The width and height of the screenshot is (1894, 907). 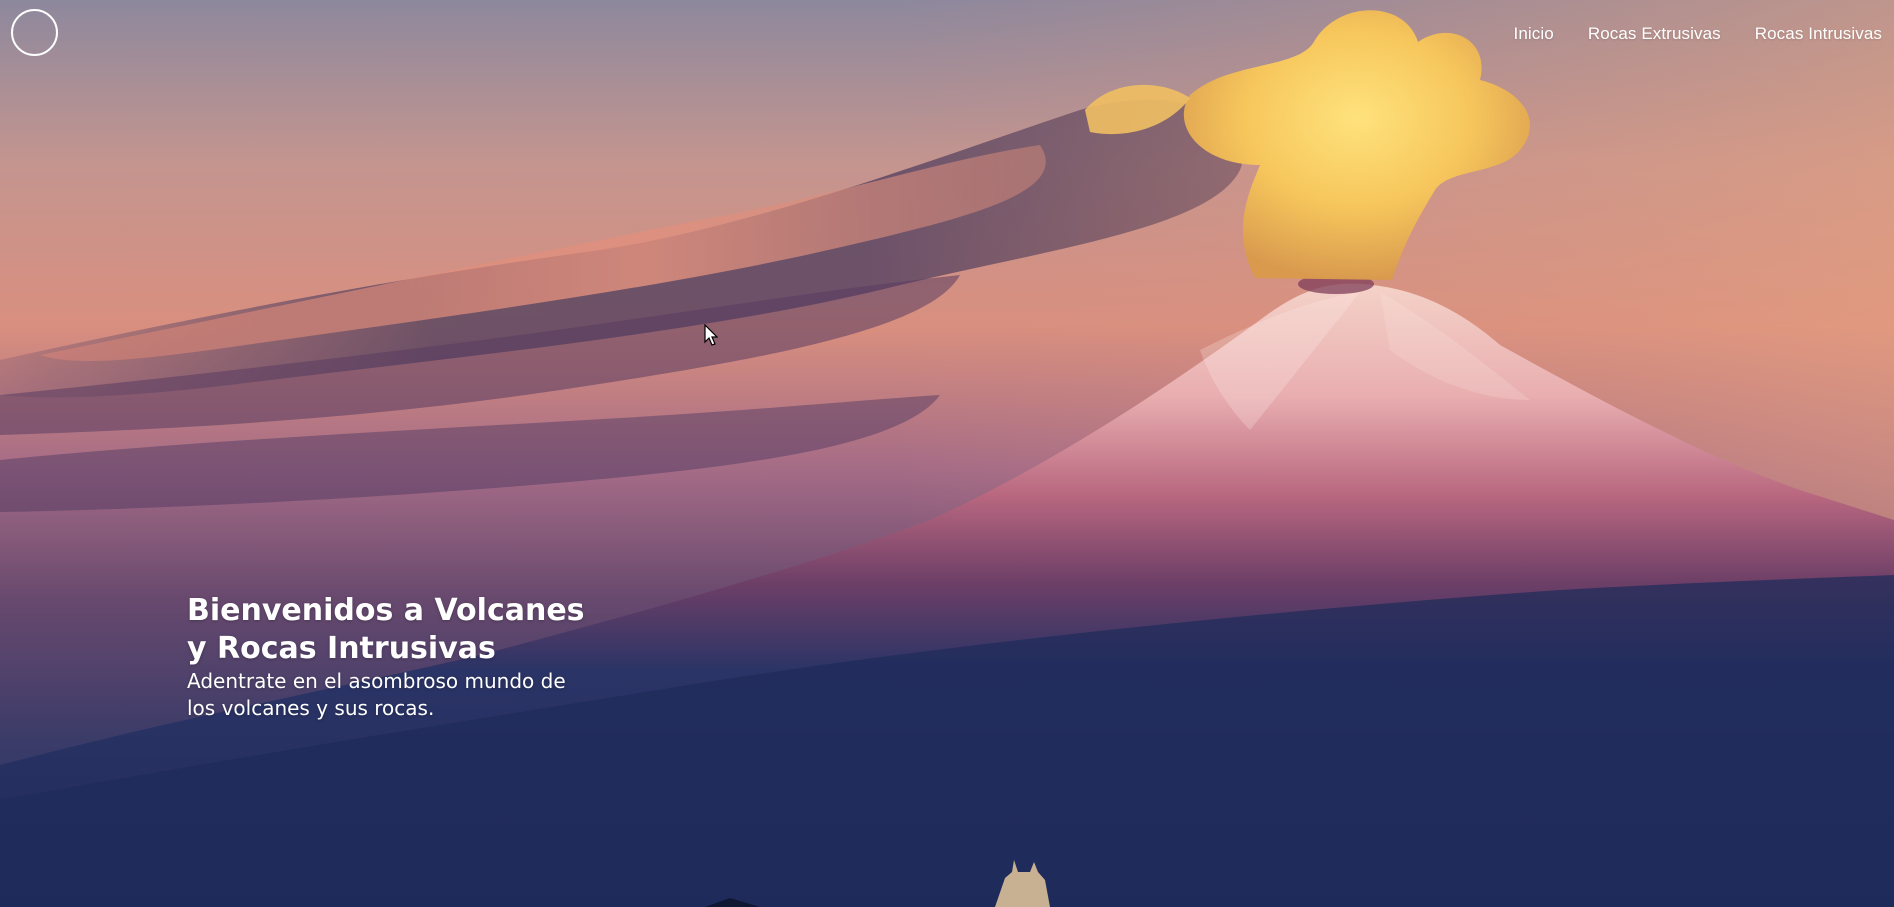 What do you see at coordinates (947, 35) in the screenshot?
I see `top-navigation: Inicio Rocas Extrusivas Rocas Intrusivas` at bounding box center [947, 35].